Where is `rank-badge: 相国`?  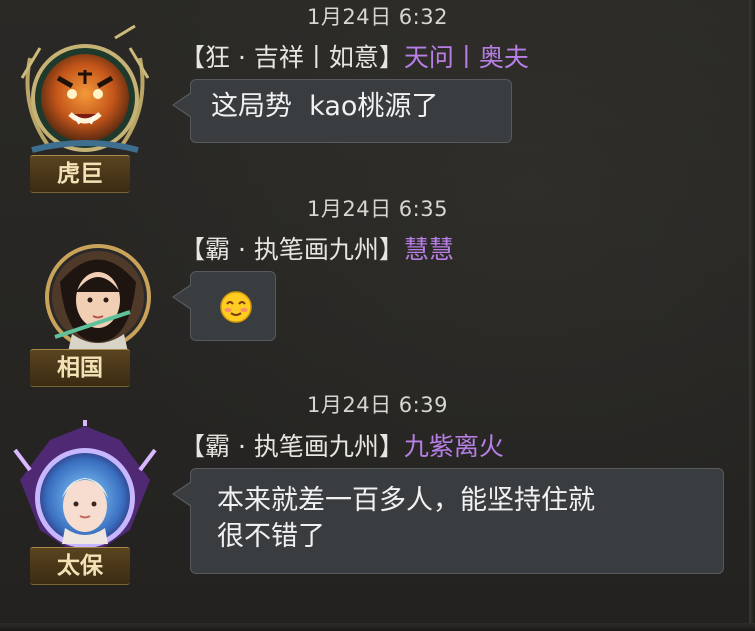
rank-badge: 相国 is located at coordinates (80, 368).